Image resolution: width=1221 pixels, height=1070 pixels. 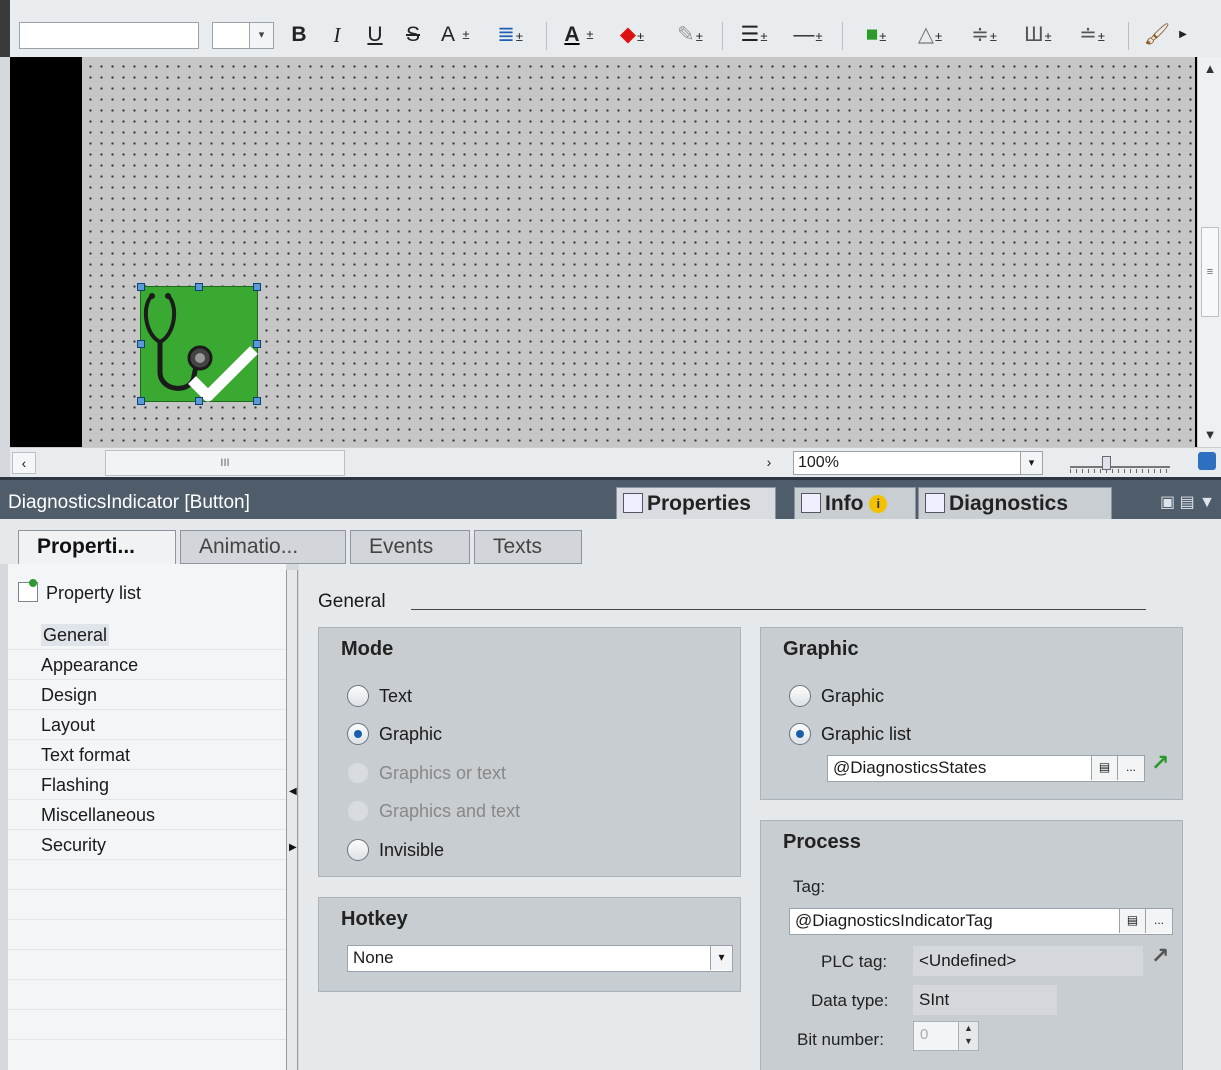 I want to click on nav-item-text-format: Text format, so click(x=147, y=755).